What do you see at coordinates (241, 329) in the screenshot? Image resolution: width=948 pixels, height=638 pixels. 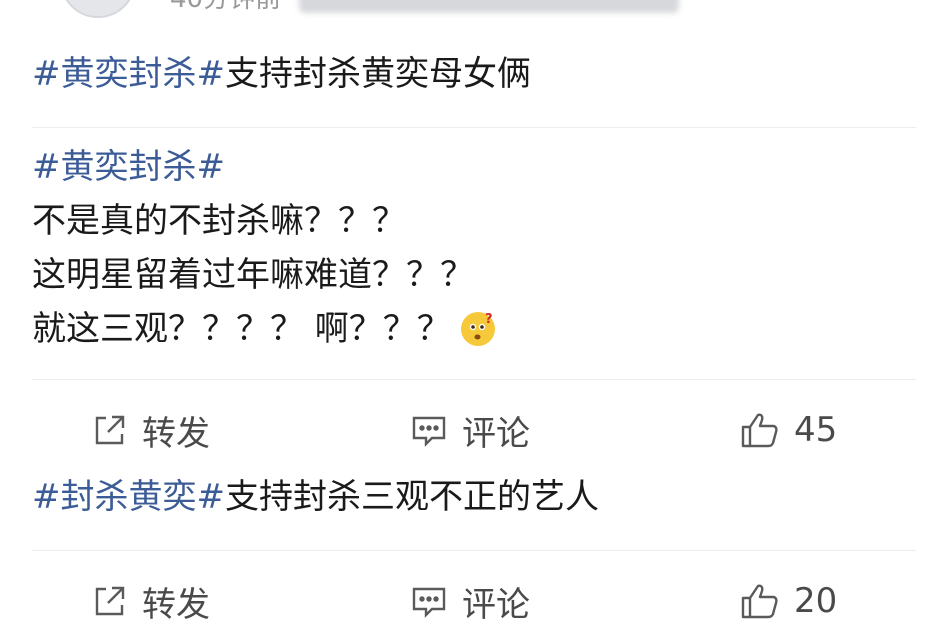 I see `post-line: 就这三观？？？？ 啊？？？` at bounding box center [241, 329].